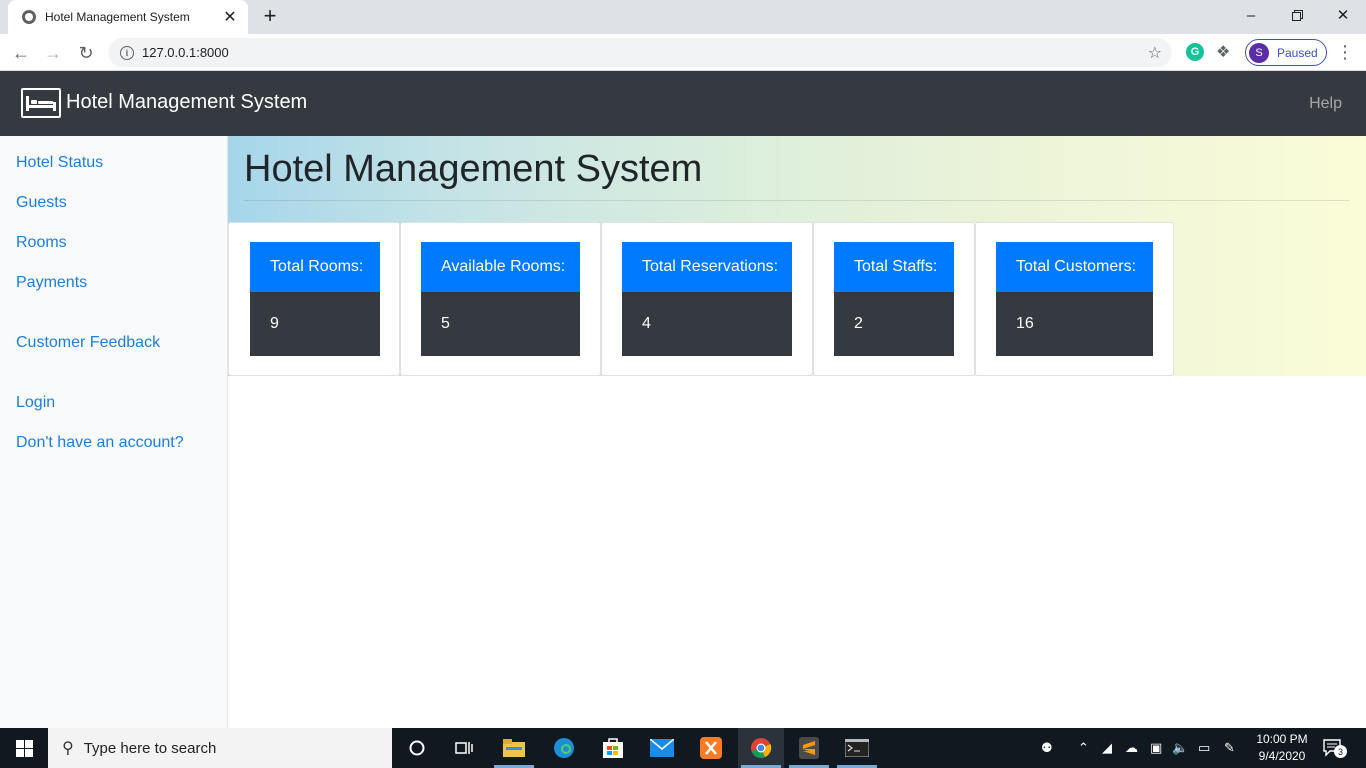 The image size is (1366, 768). Describe the element at coordinates (1345, 52) in the screenshot. I see `browser-menu-icon: ⋮` at that location.